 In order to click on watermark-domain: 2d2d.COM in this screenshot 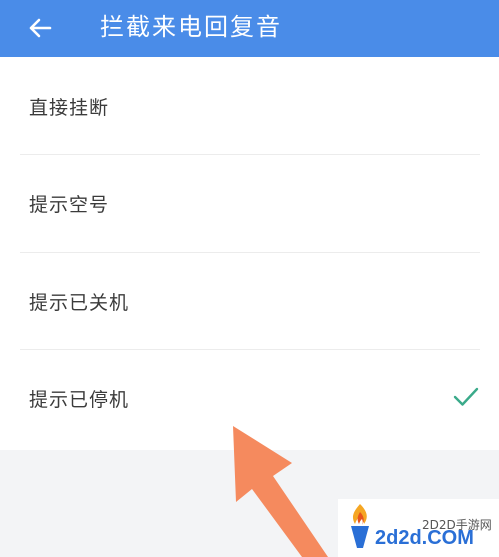, I will do `click(424, 538)`.